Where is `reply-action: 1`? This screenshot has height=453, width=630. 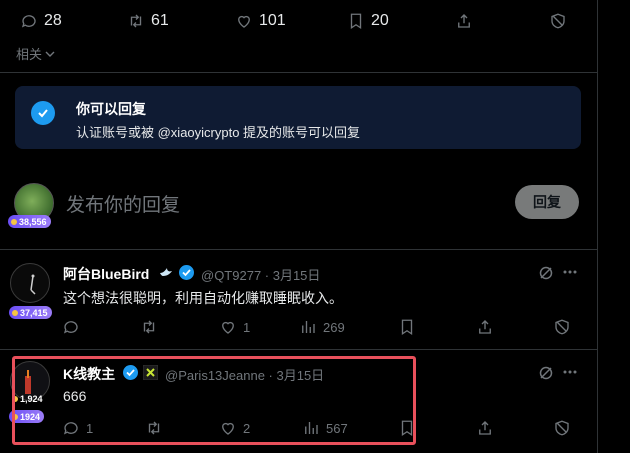
reply-action: 1 is located at coordinates (77, 428).